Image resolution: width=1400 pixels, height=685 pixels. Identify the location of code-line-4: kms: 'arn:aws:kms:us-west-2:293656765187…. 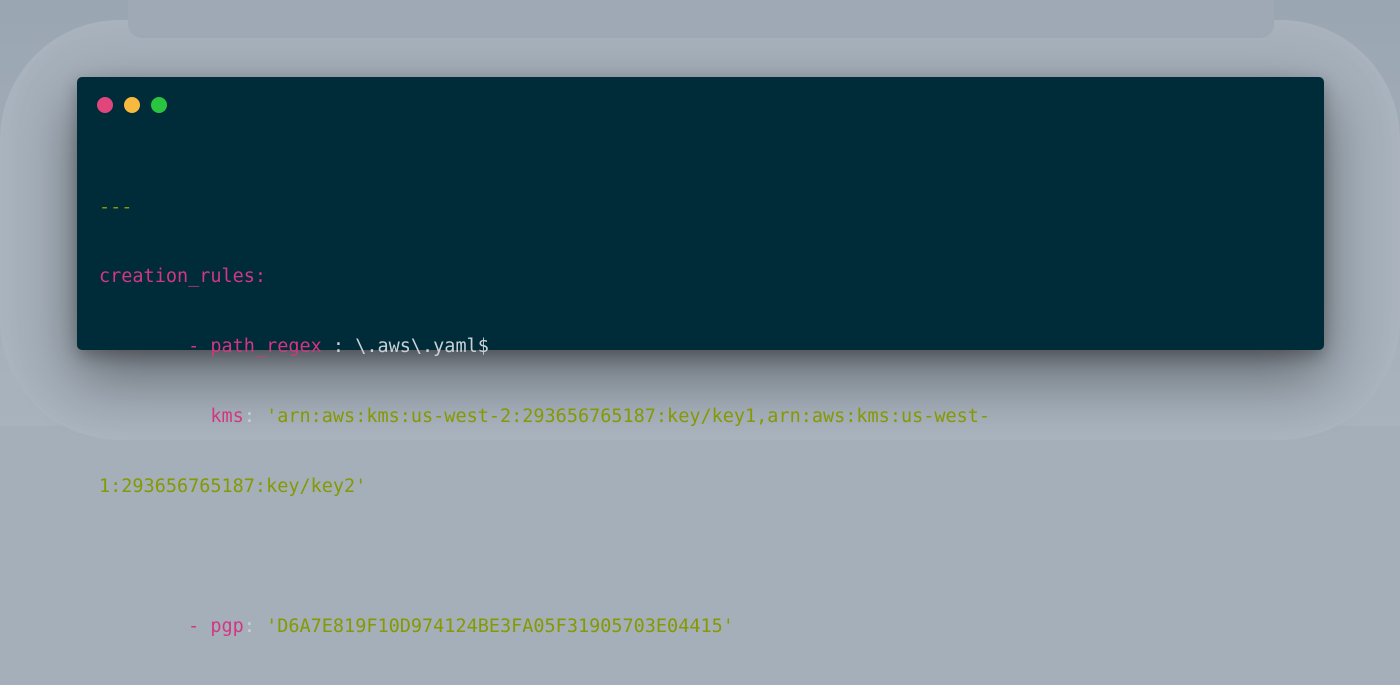
(699, 416).